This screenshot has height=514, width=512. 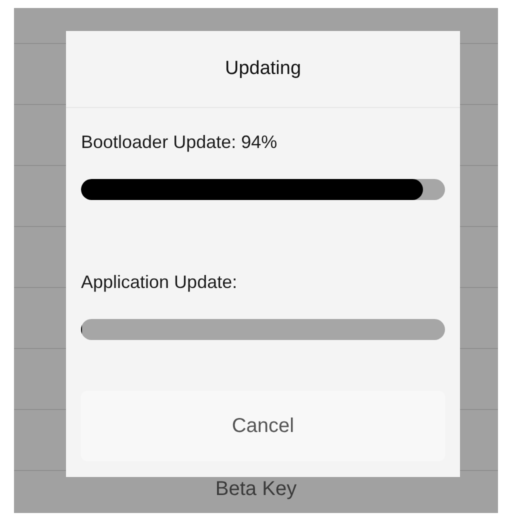 I want to click on progress-label: Bootloader Update: 94%, so click(x=179, y=142).